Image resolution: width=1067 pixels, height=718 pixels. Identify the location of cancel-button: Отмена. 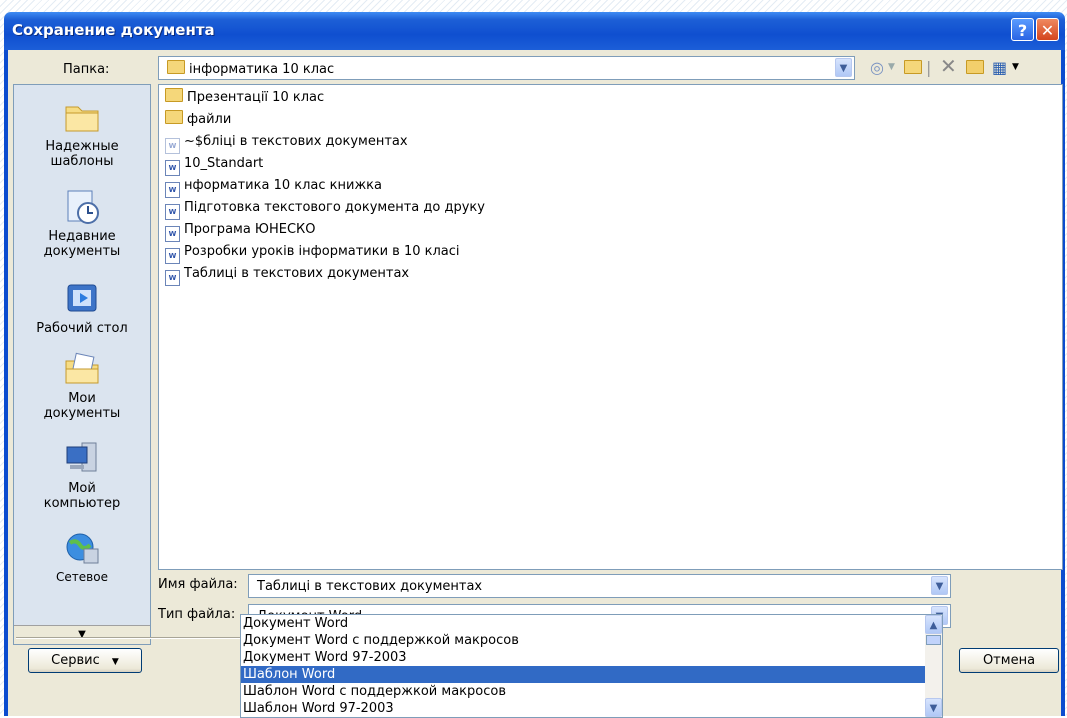
(1009, 660).